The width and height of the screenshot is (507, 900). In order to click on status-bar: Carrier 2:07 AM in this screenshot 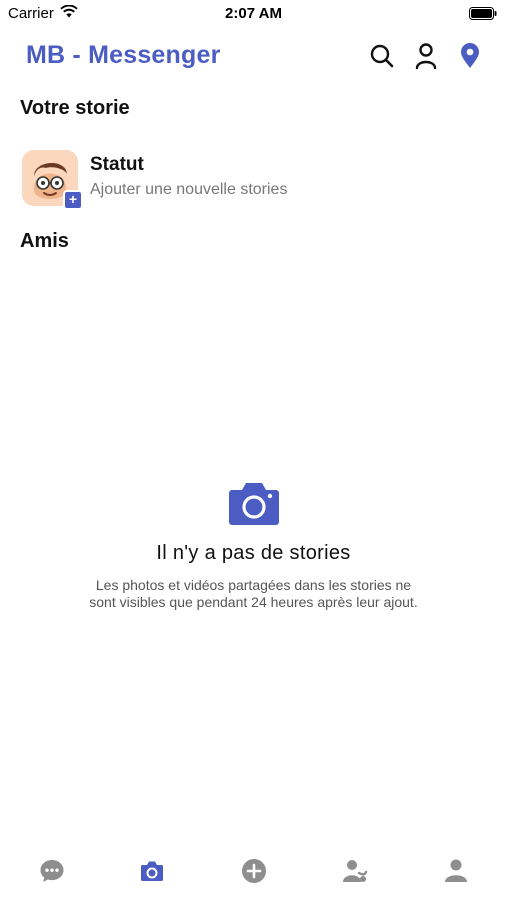, I will do `click(253, 14)`.